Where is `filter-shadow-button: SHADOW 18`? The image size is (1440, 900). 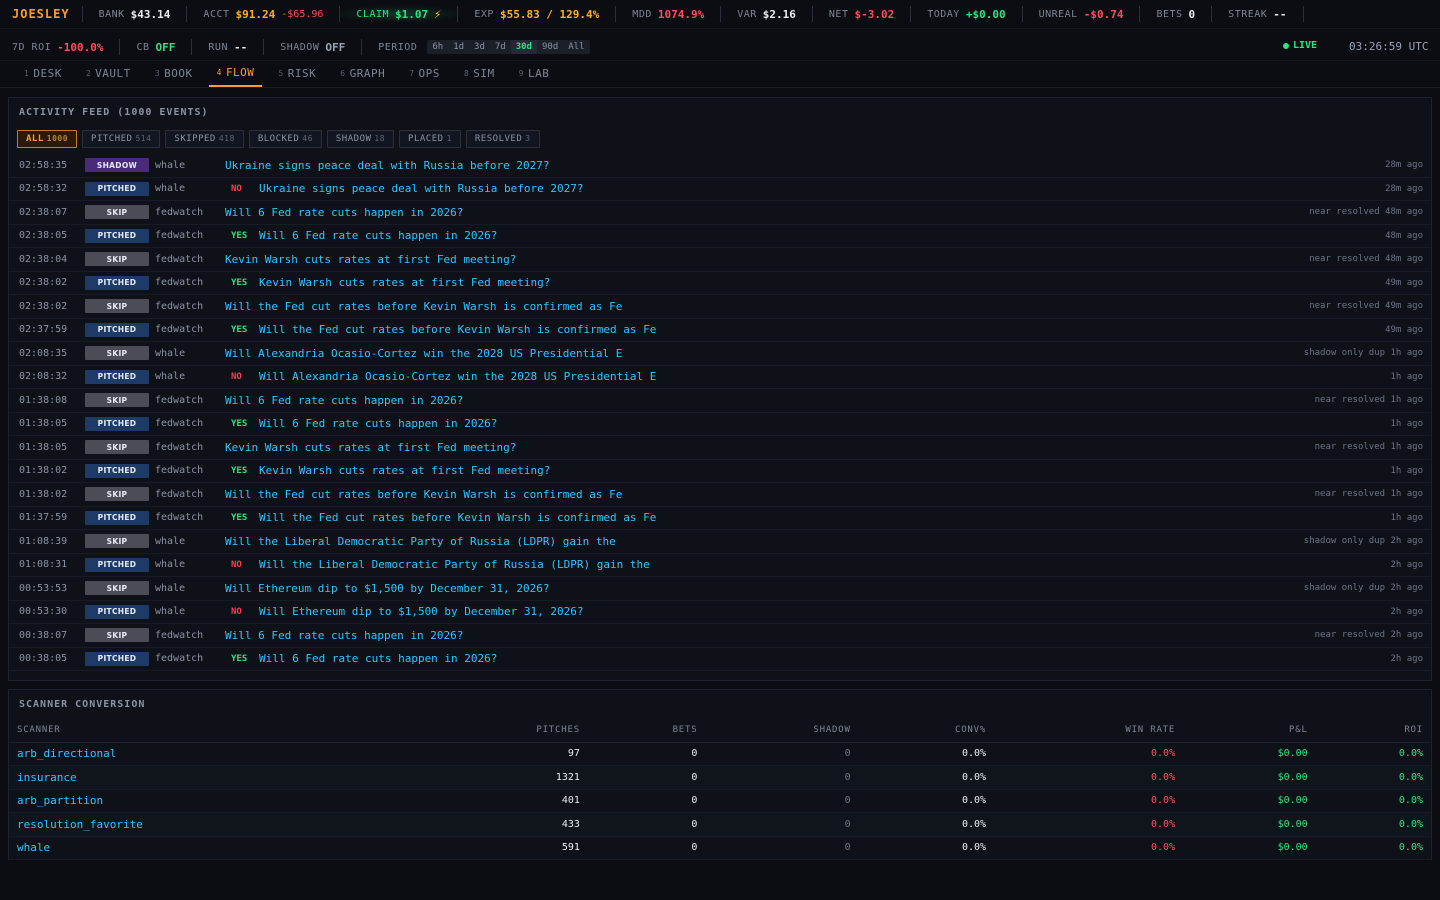
filter-shadow-button: SHADOW 18 is located at coordinates (360, 139).